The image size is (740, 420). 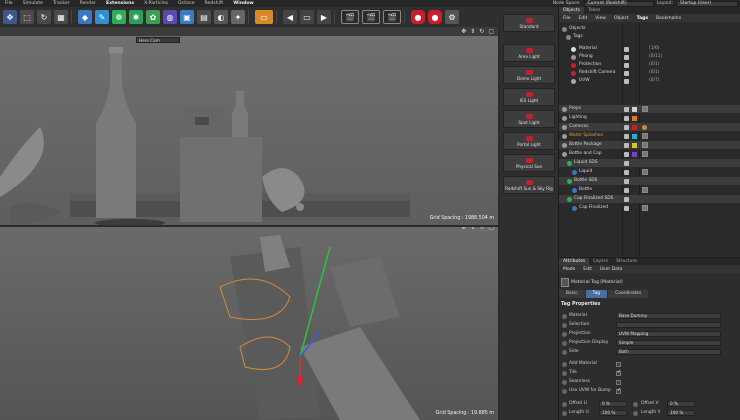 What do you see at coordinates (649, 29) in the screenshot?
I see `list-item: Objects` at bounding box center [649, 29].